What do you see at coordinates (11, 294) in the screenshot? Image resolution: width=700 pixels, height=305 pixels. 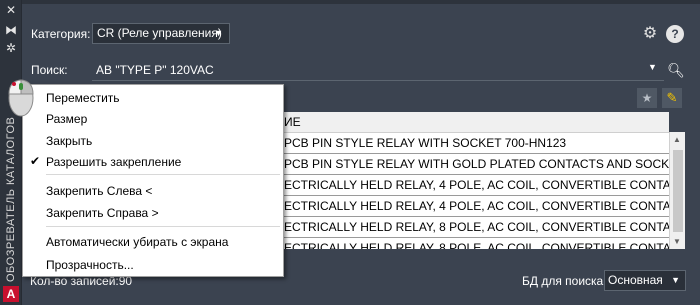 I see `autocad-logo: A` at bounding box center [11, 294].